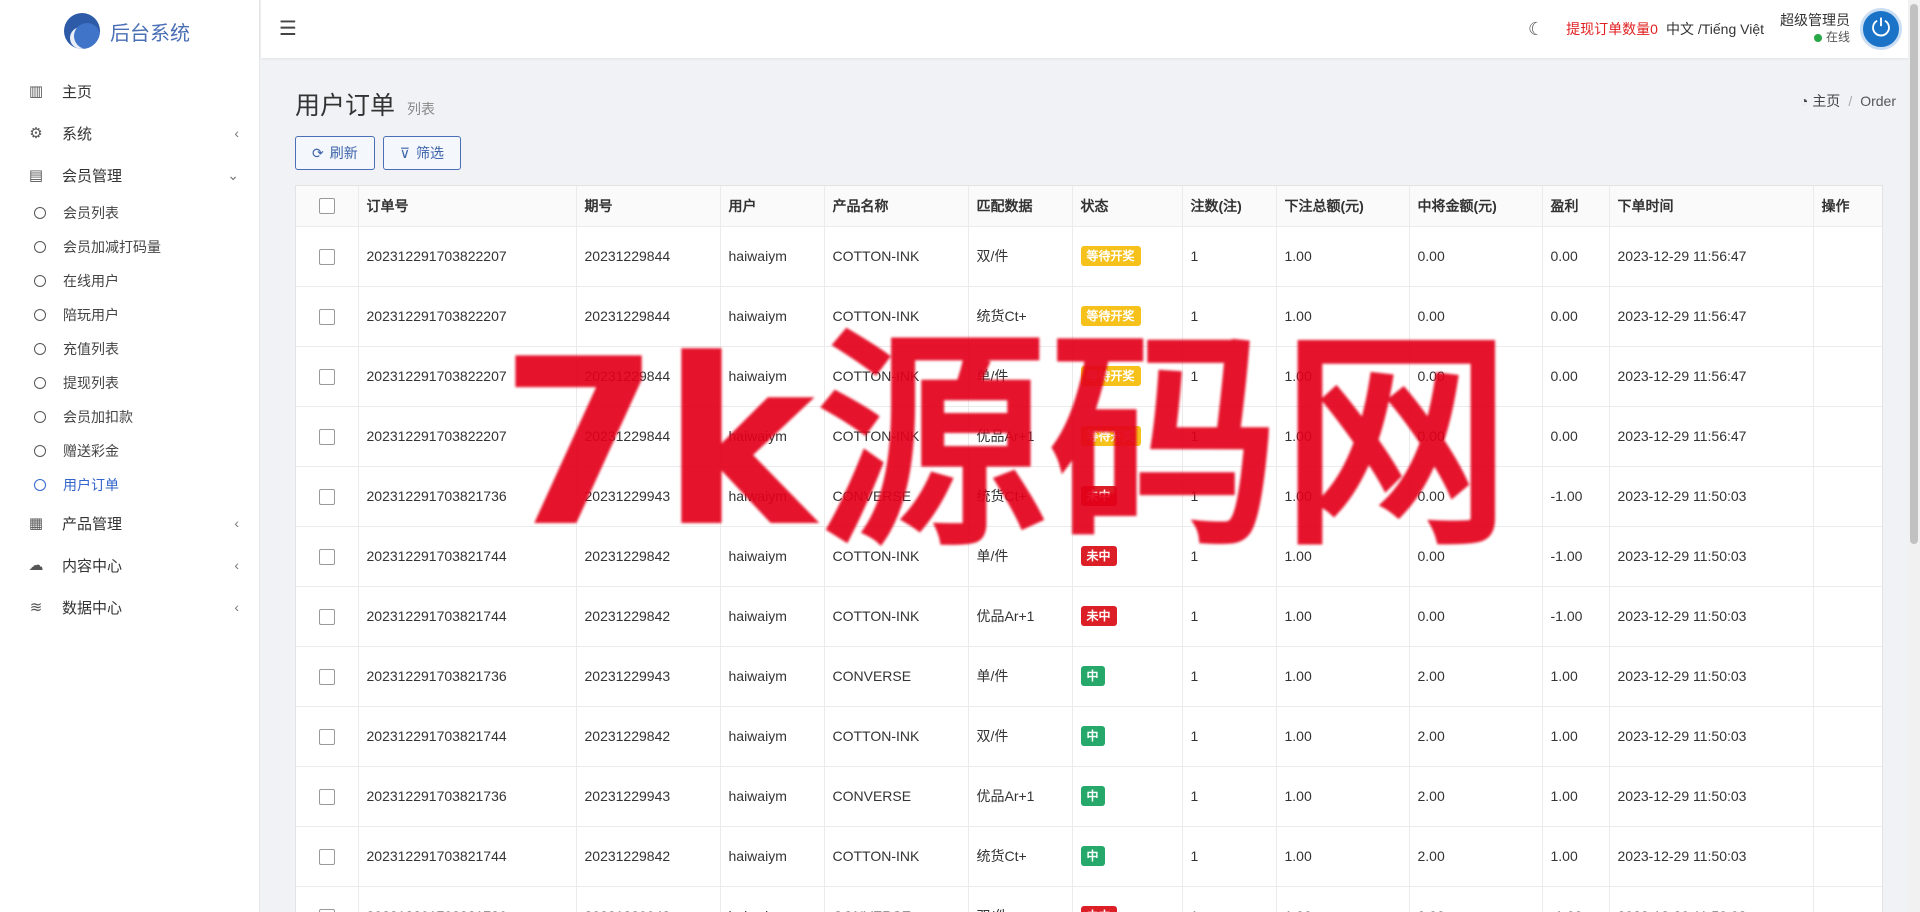 This screenshot has height=912, width=1920. Describe the element at coordinates (1343, 206) in the screenshot. I see `column-header: 下注总额(元)` at that location.